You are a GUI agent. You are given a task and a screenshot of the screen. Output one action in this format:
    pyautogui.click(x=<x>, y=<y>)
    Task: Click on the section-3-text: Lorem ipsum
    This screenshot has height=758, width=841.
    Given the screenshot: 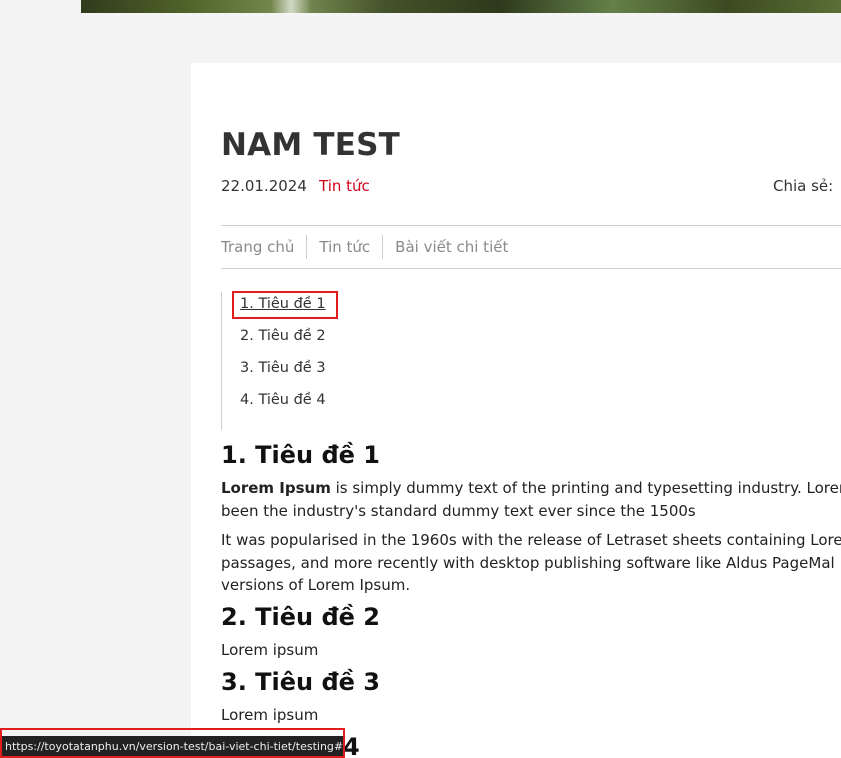 What is the action you would take?
    pyautogui.click(x=270, y=715)
    